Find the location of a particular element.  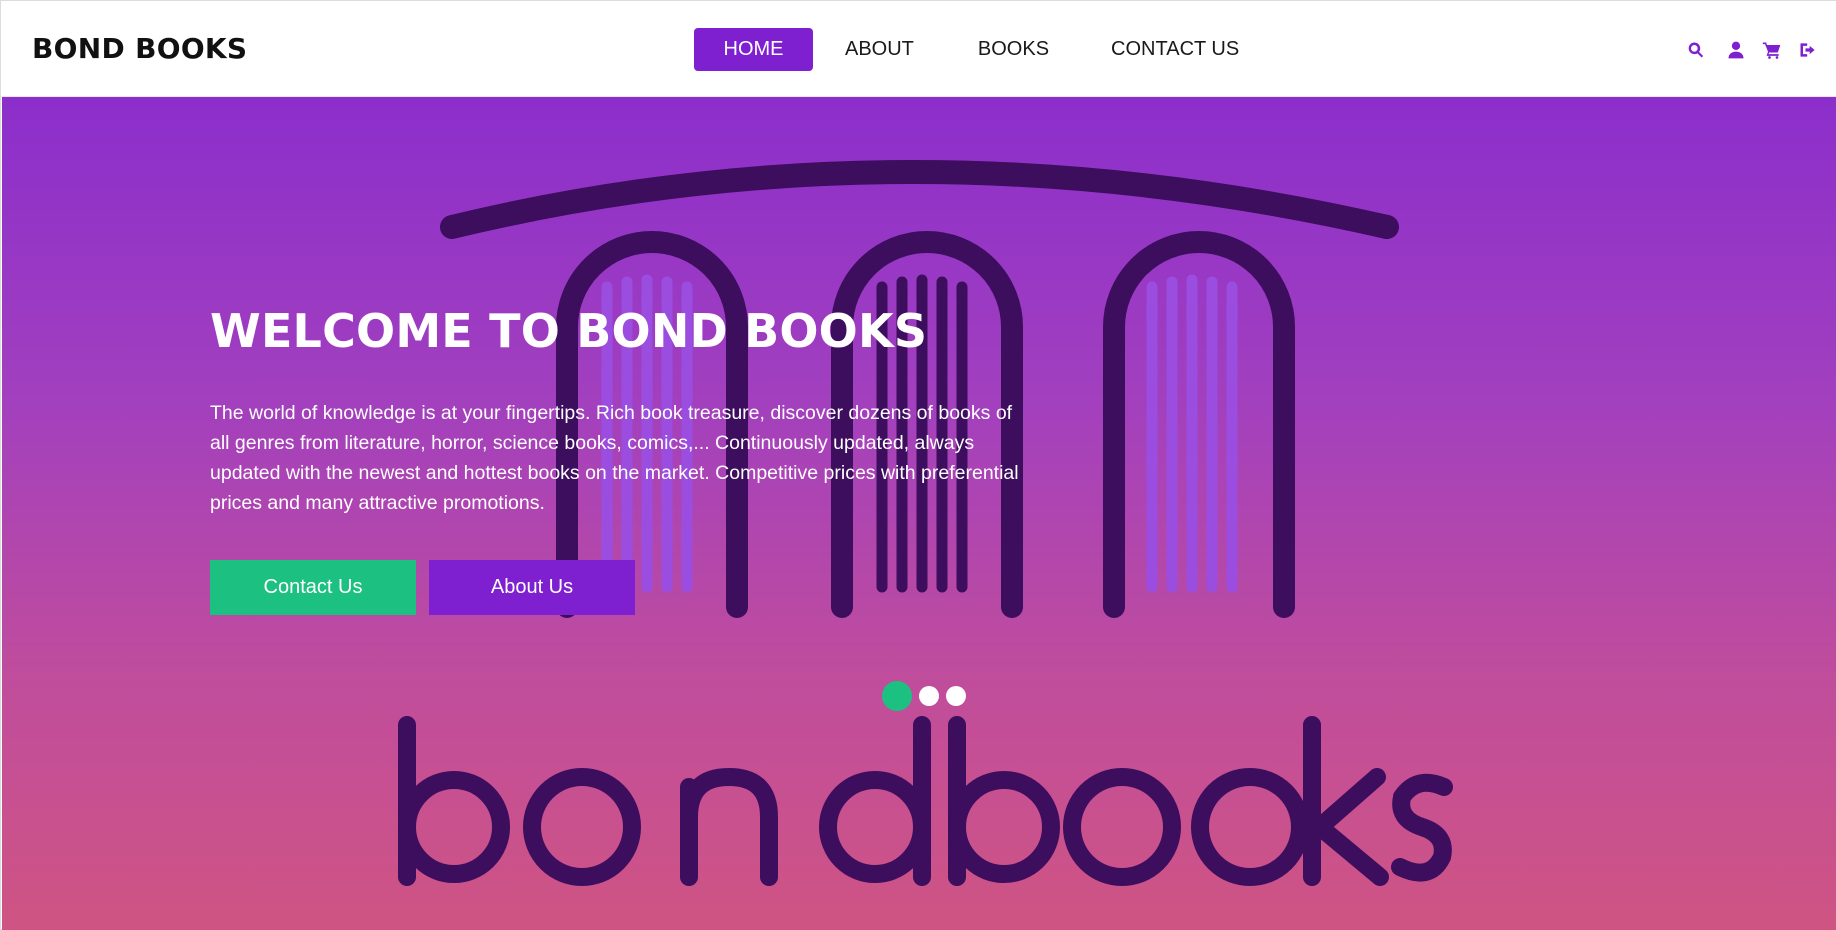

nav-contact-us: CONTACT US is located at coordinates (1175, 49).